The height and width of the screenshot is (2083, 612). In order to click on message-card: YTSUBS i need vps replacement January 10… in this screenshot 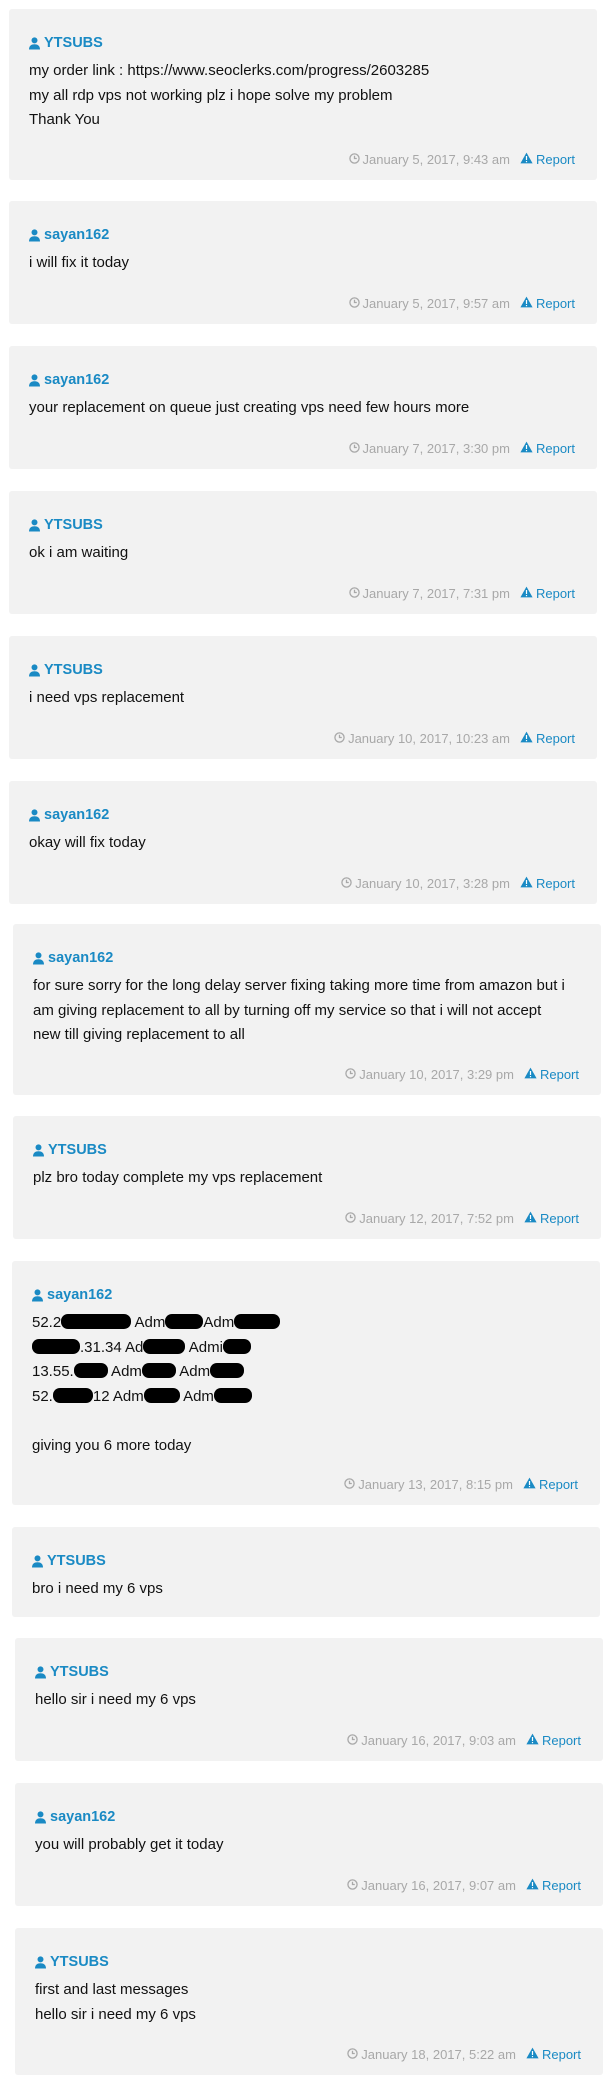, I will do `click(303, 697)`.